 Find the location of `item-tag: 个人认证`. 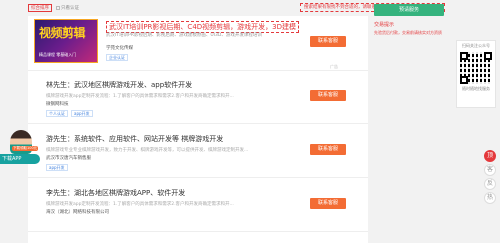

item-tag: 个人认证 is located at coordinates (57, 113).